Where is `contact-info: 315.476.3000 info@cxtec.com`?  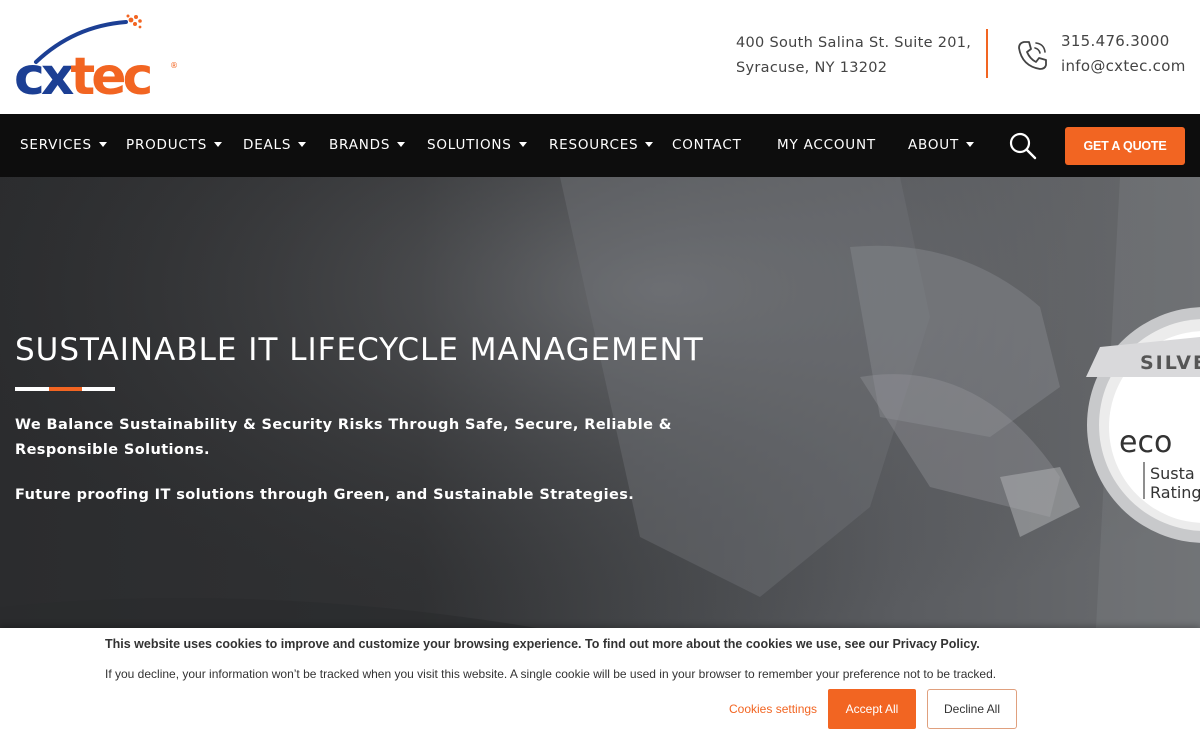
contact-info: 315.476.3000 info@cxtec.com is located at coordinates (1123, 54).